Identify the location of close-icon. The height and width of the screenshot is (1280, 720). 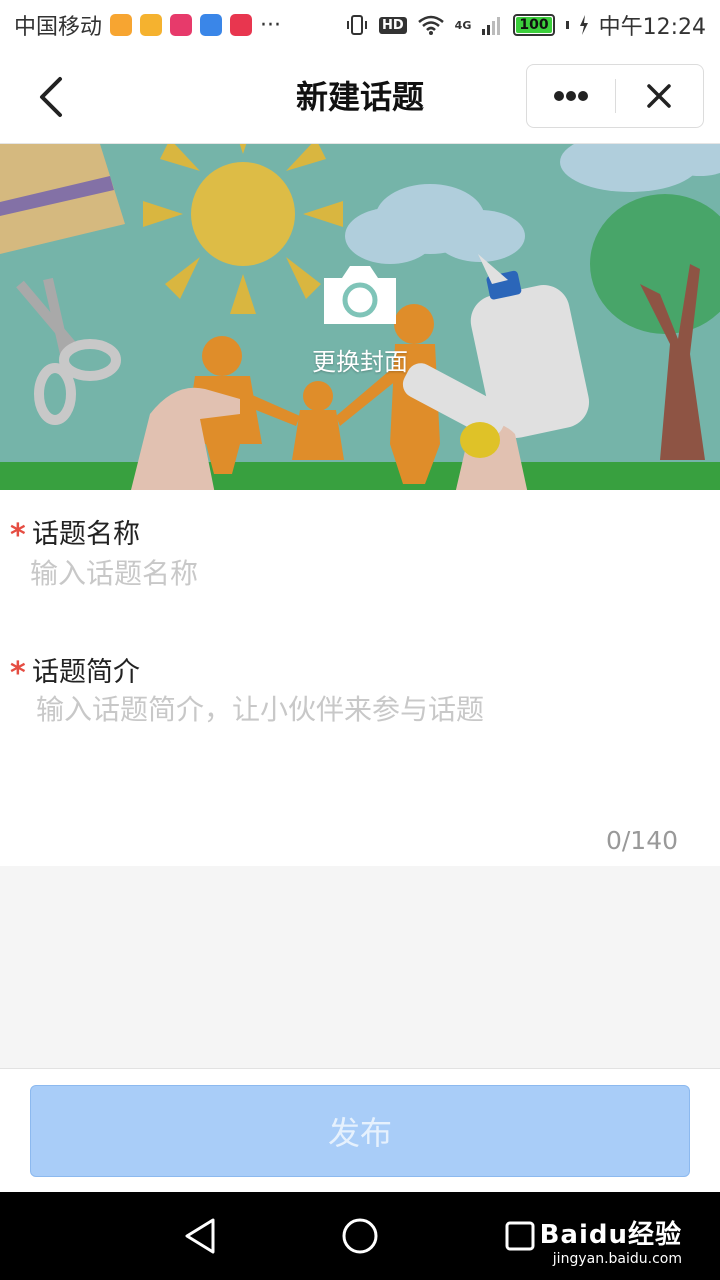
(659, 96).